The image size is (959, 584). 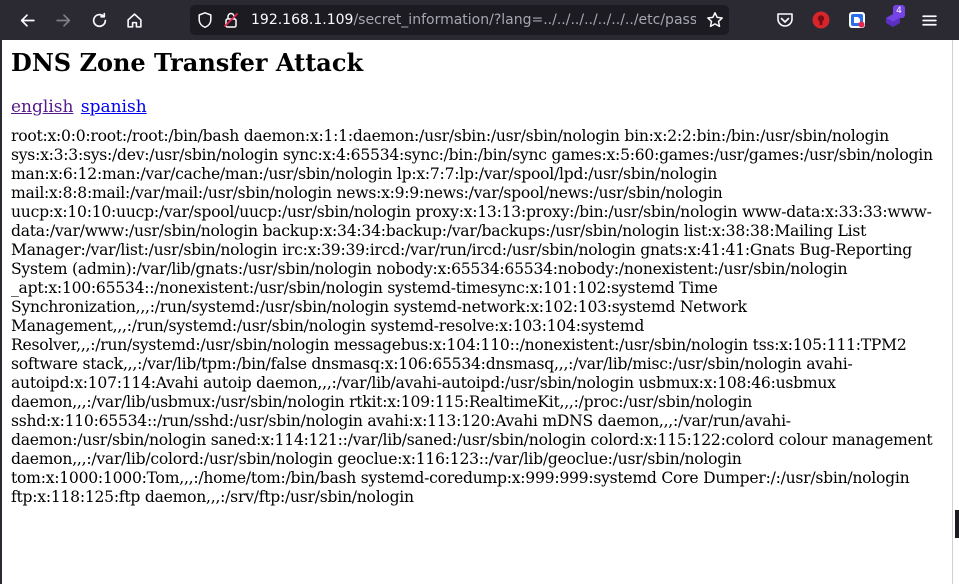 I want to click on menu-button, so click(x=929, y=20).